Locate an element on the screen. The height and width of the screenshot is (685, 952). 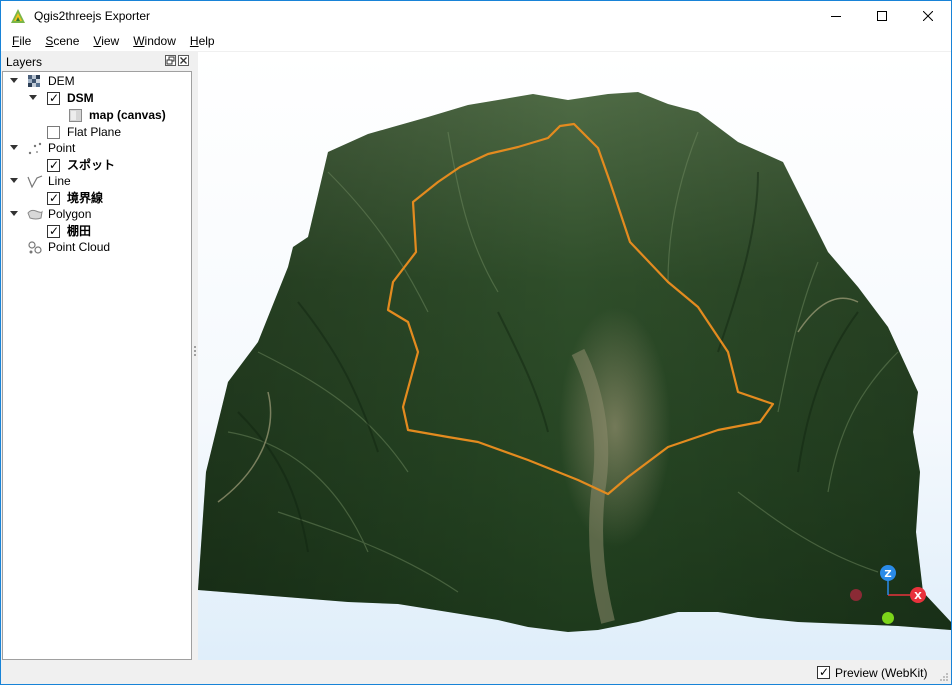
minimize-icon is located at coordinates (836, 16).